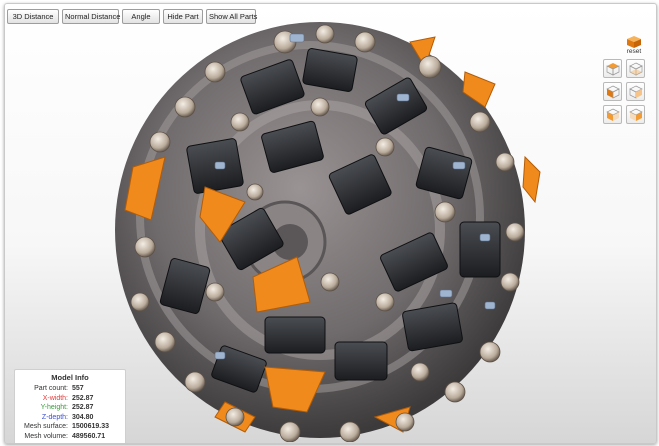  I want to click on model-info-label: Z-depth:, so click(54, 417).